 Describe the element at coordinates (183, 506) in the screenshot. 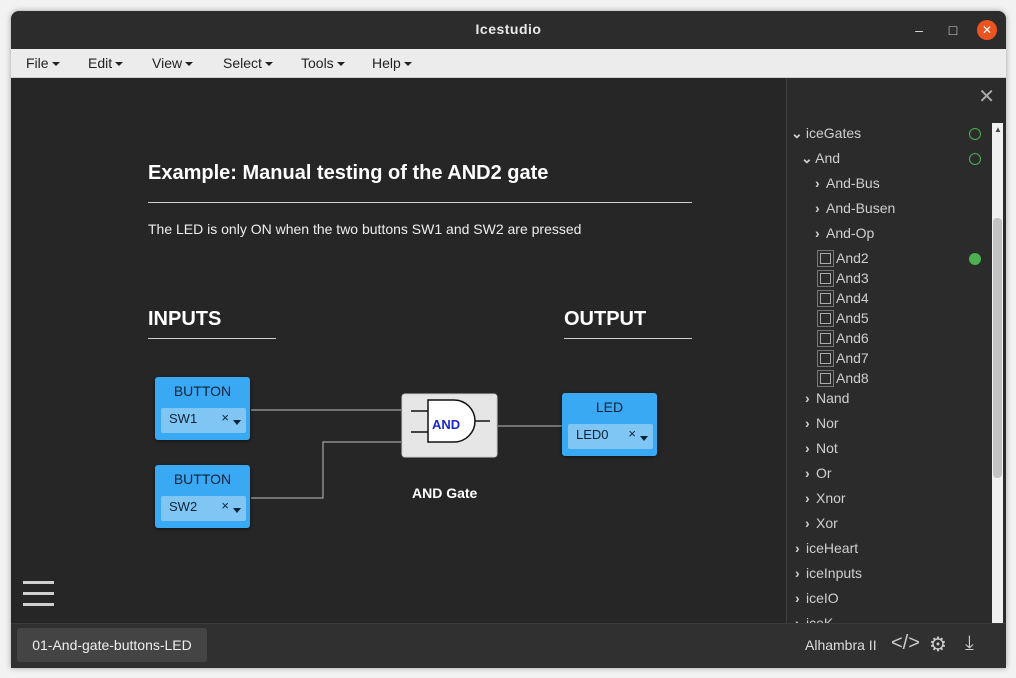

I see `pin-value: SW2` at that location.